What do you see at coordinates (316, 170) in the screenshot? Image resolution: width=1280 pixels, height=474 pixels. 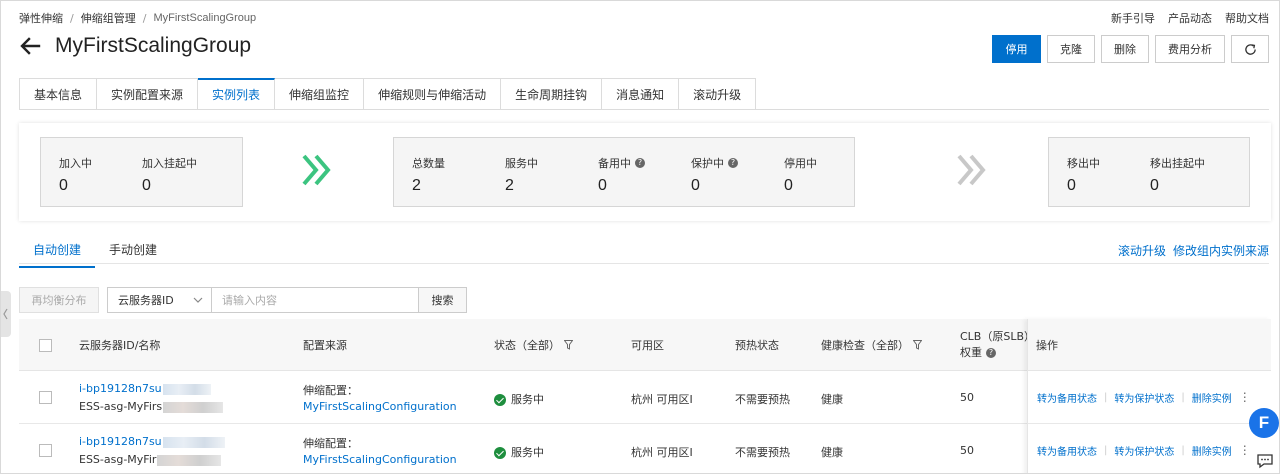 I see `chevron-right-active-icon` at bounding box center [316, 170].